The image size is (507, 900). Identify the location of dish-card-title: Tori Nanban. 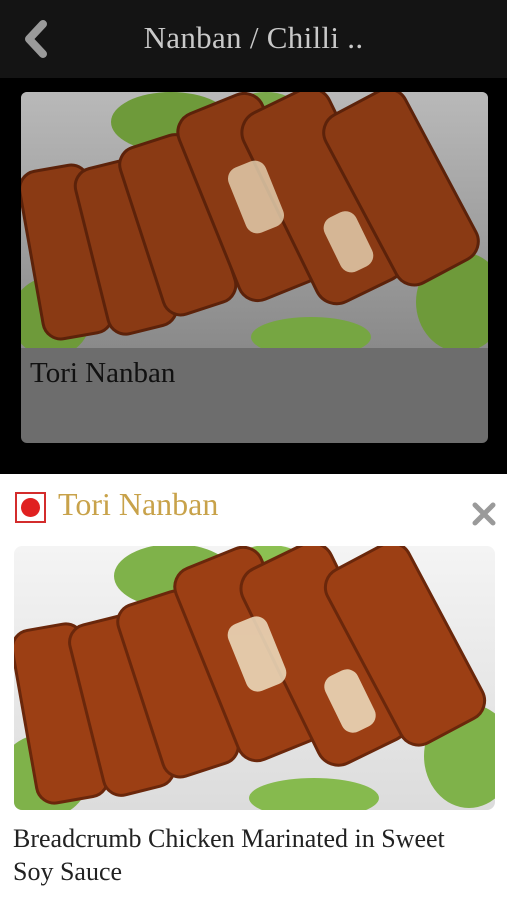
(103, 373).